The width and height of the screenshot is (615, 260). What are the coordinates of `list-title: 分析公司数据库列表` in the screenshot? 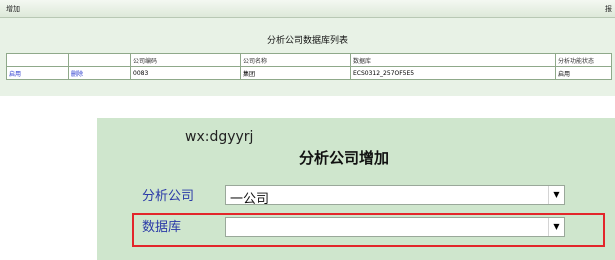 It's located at (307, 41).